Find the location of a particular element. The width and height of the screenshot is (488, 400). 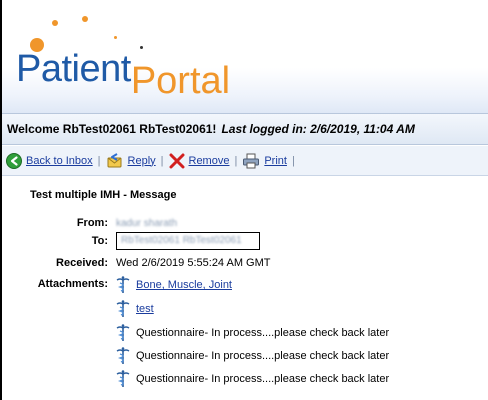

reply-button: Reply is located at coordinates (131, 160).